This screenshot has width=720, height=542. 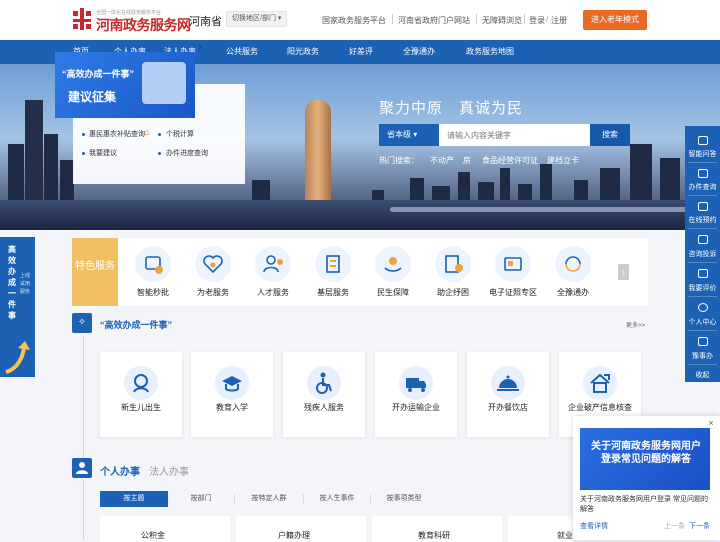 I want to click on more-link: 更多>>, so click(x=635, y=324).